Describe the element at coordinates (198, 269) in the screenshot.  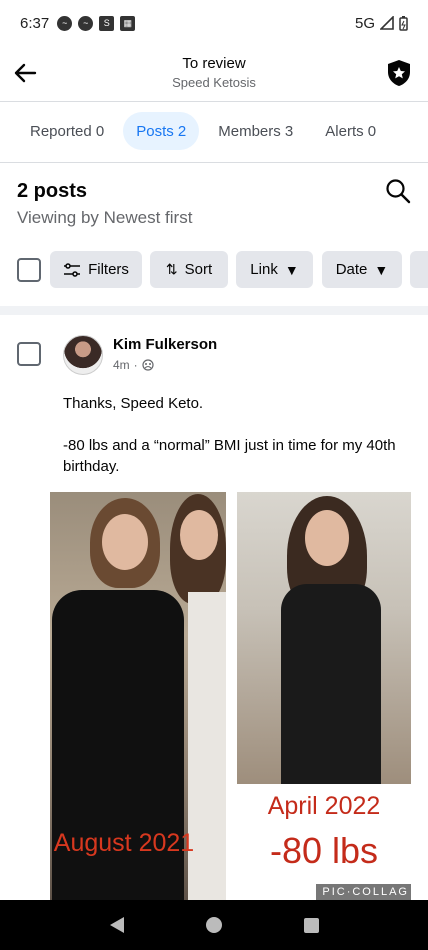
I see `sort-label: Sort` at that location.